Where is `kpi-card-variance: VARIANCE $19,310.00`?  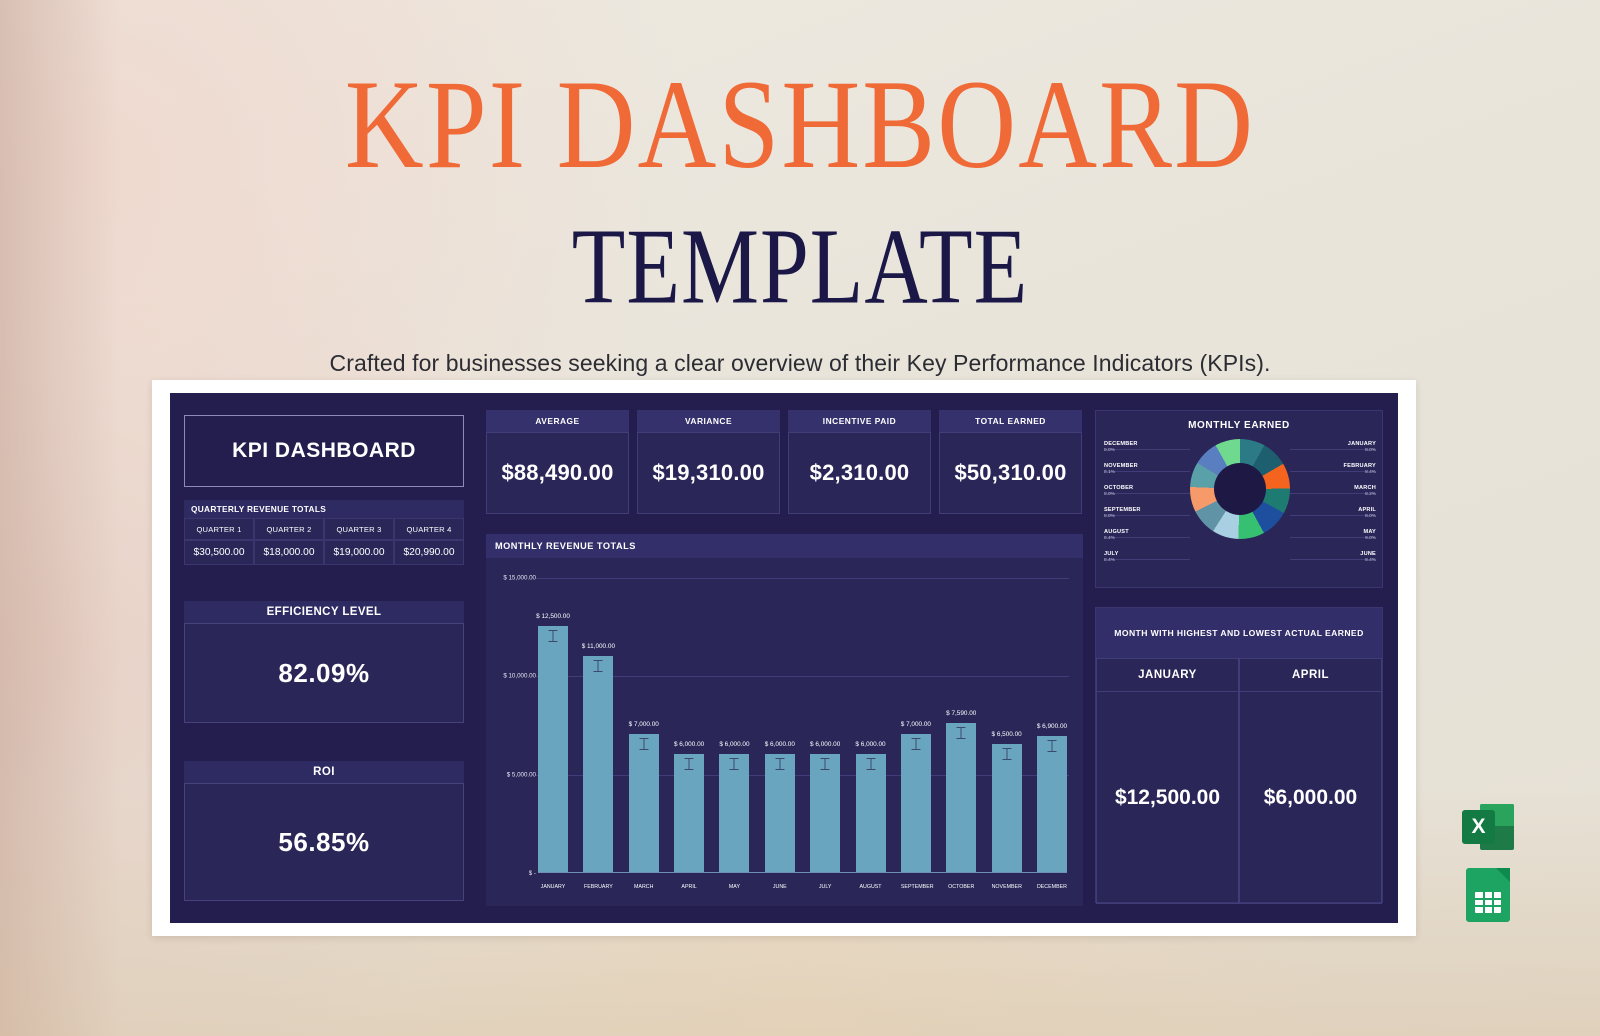 kpi-card-variance: VARIANCE $19,310.00 is located at coordinates (708, 462).